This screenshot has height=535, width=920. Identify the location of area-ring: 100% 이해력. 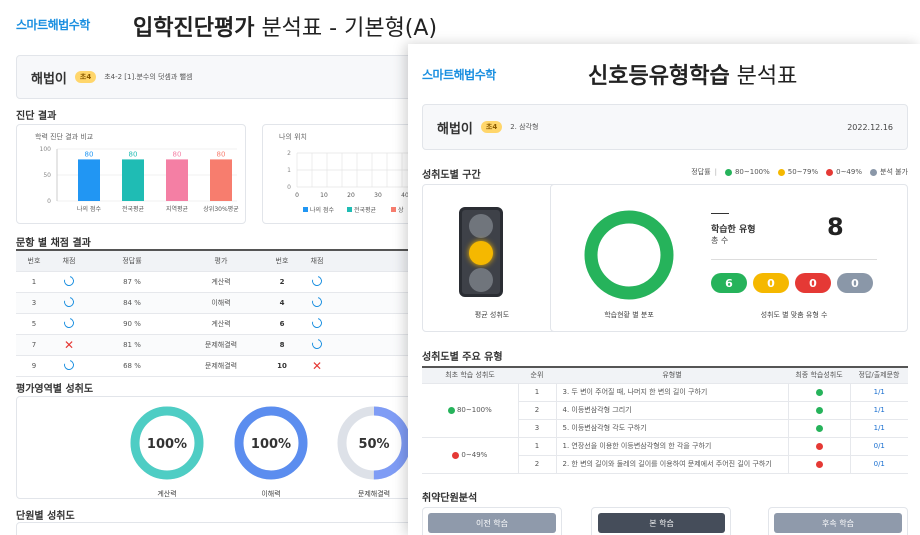
(271, 450).